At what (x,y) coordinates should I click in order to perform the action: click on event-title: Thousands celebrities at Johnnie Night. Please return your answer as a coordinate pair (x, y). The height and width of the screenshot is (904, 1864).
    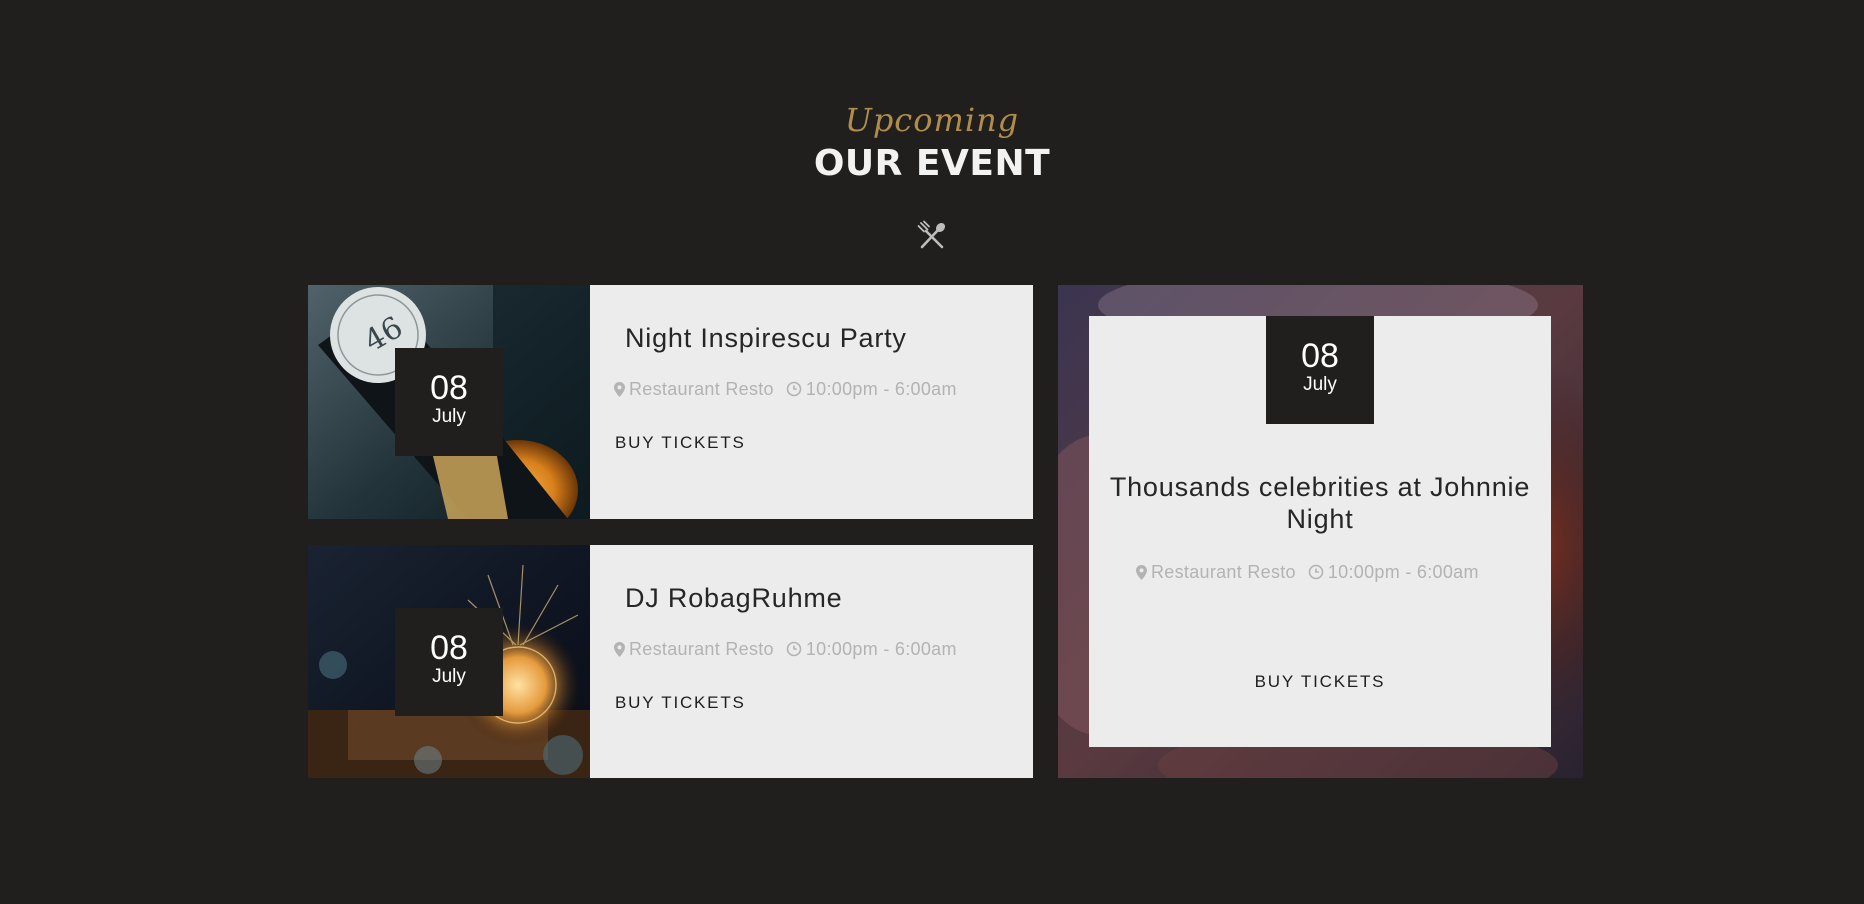
    Looking at the image, I should click on (1320, 503).